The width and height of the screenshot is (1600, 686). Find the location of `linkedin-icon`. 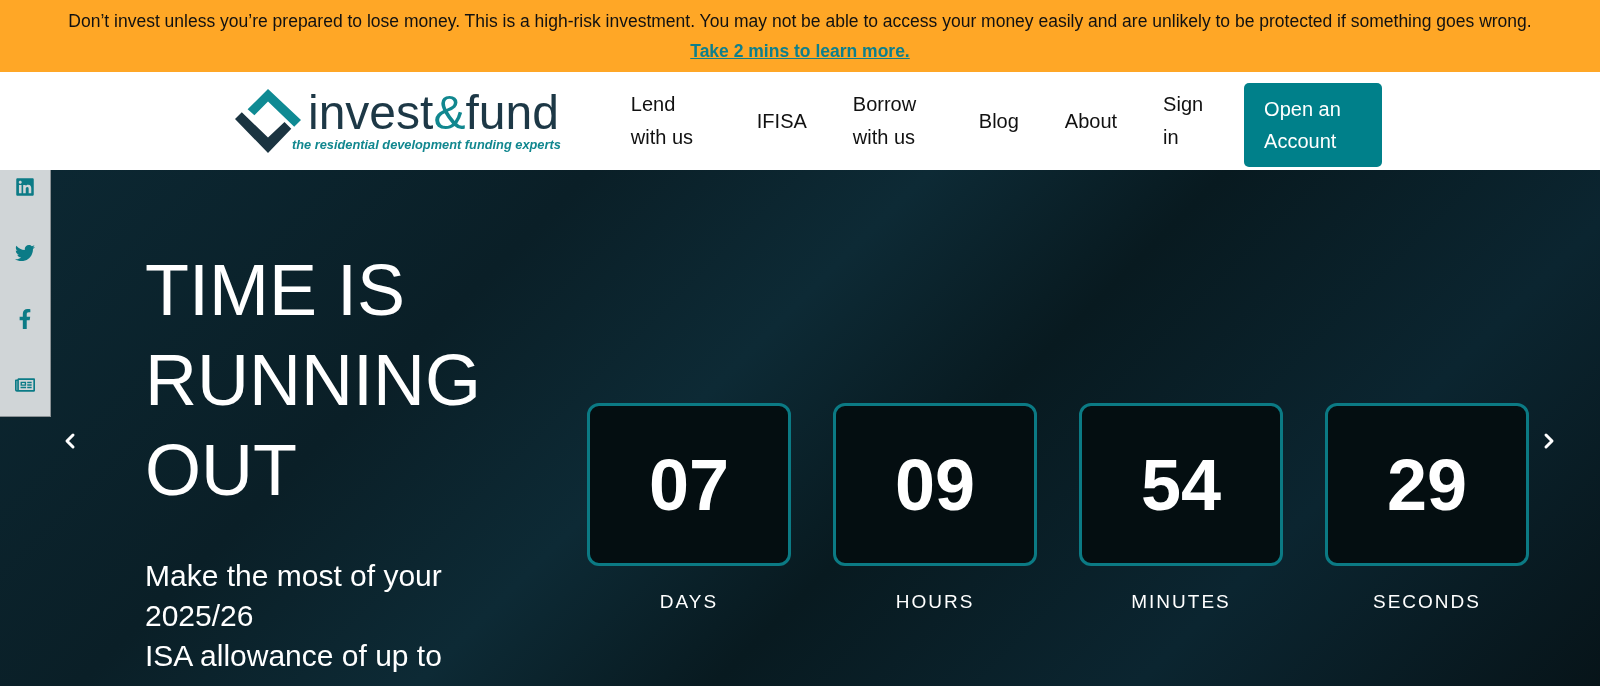

linkedin-icon is located at coordinates (25, 187).